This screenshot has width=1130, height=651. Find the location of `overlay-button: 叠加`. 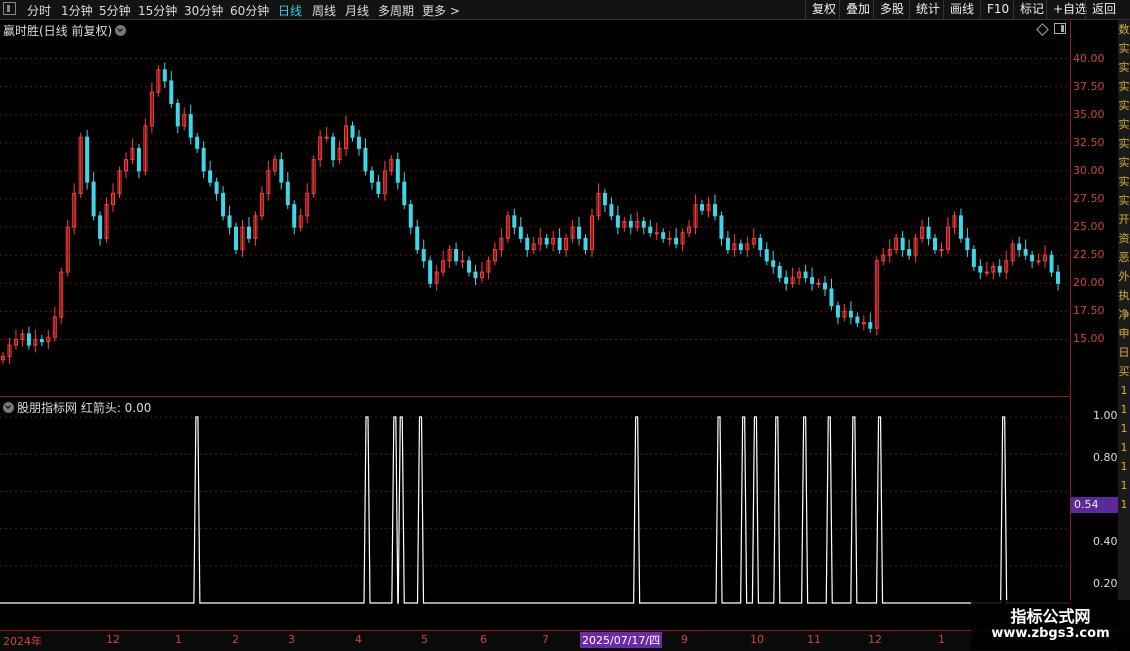

overlay-button: 叠加 is located at coordinates (857, 9).